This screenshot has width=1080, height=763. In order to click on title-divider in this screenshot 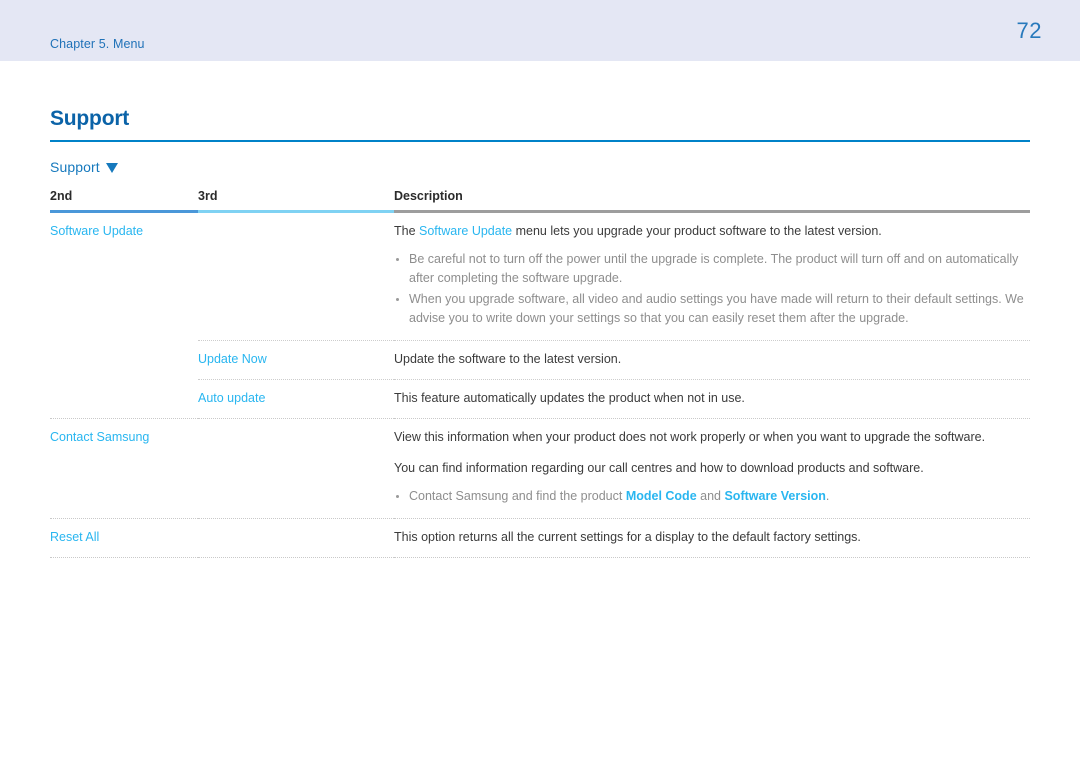, I will do `click(540, 141)`.